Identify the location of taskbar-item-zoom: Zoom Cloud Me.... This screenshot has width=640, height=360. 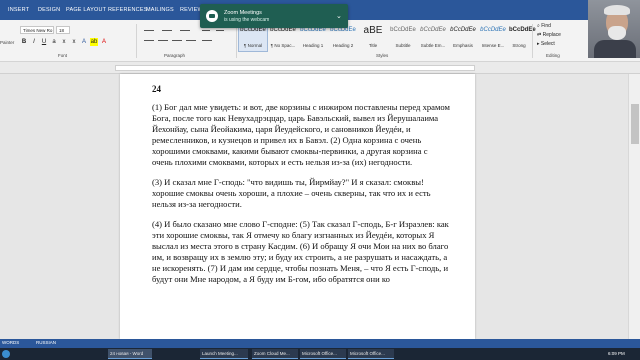
(275, 354).